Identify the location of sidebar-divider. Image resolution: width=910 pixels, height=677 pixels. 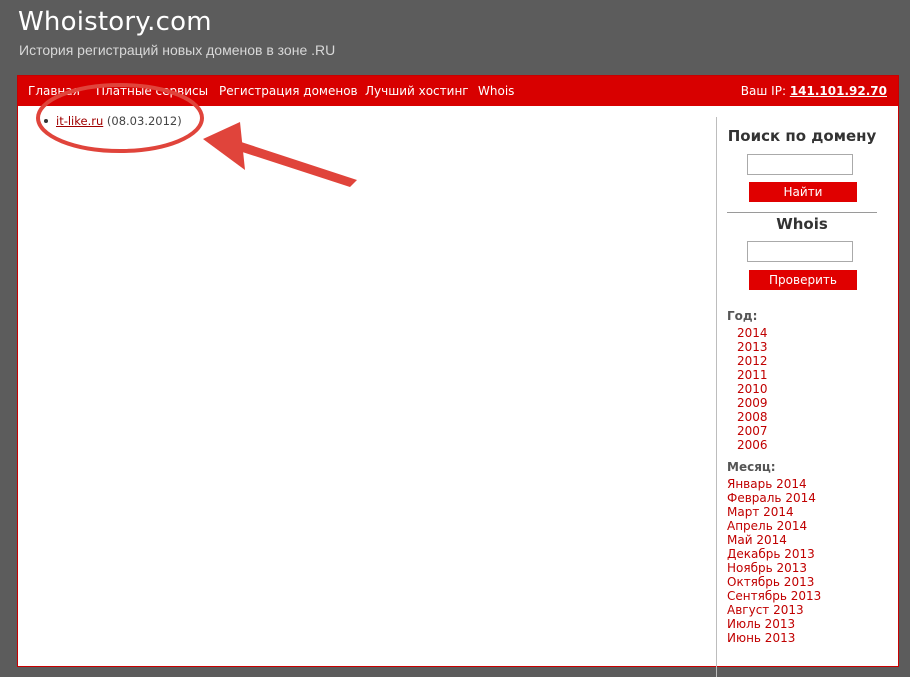
(716, 397).